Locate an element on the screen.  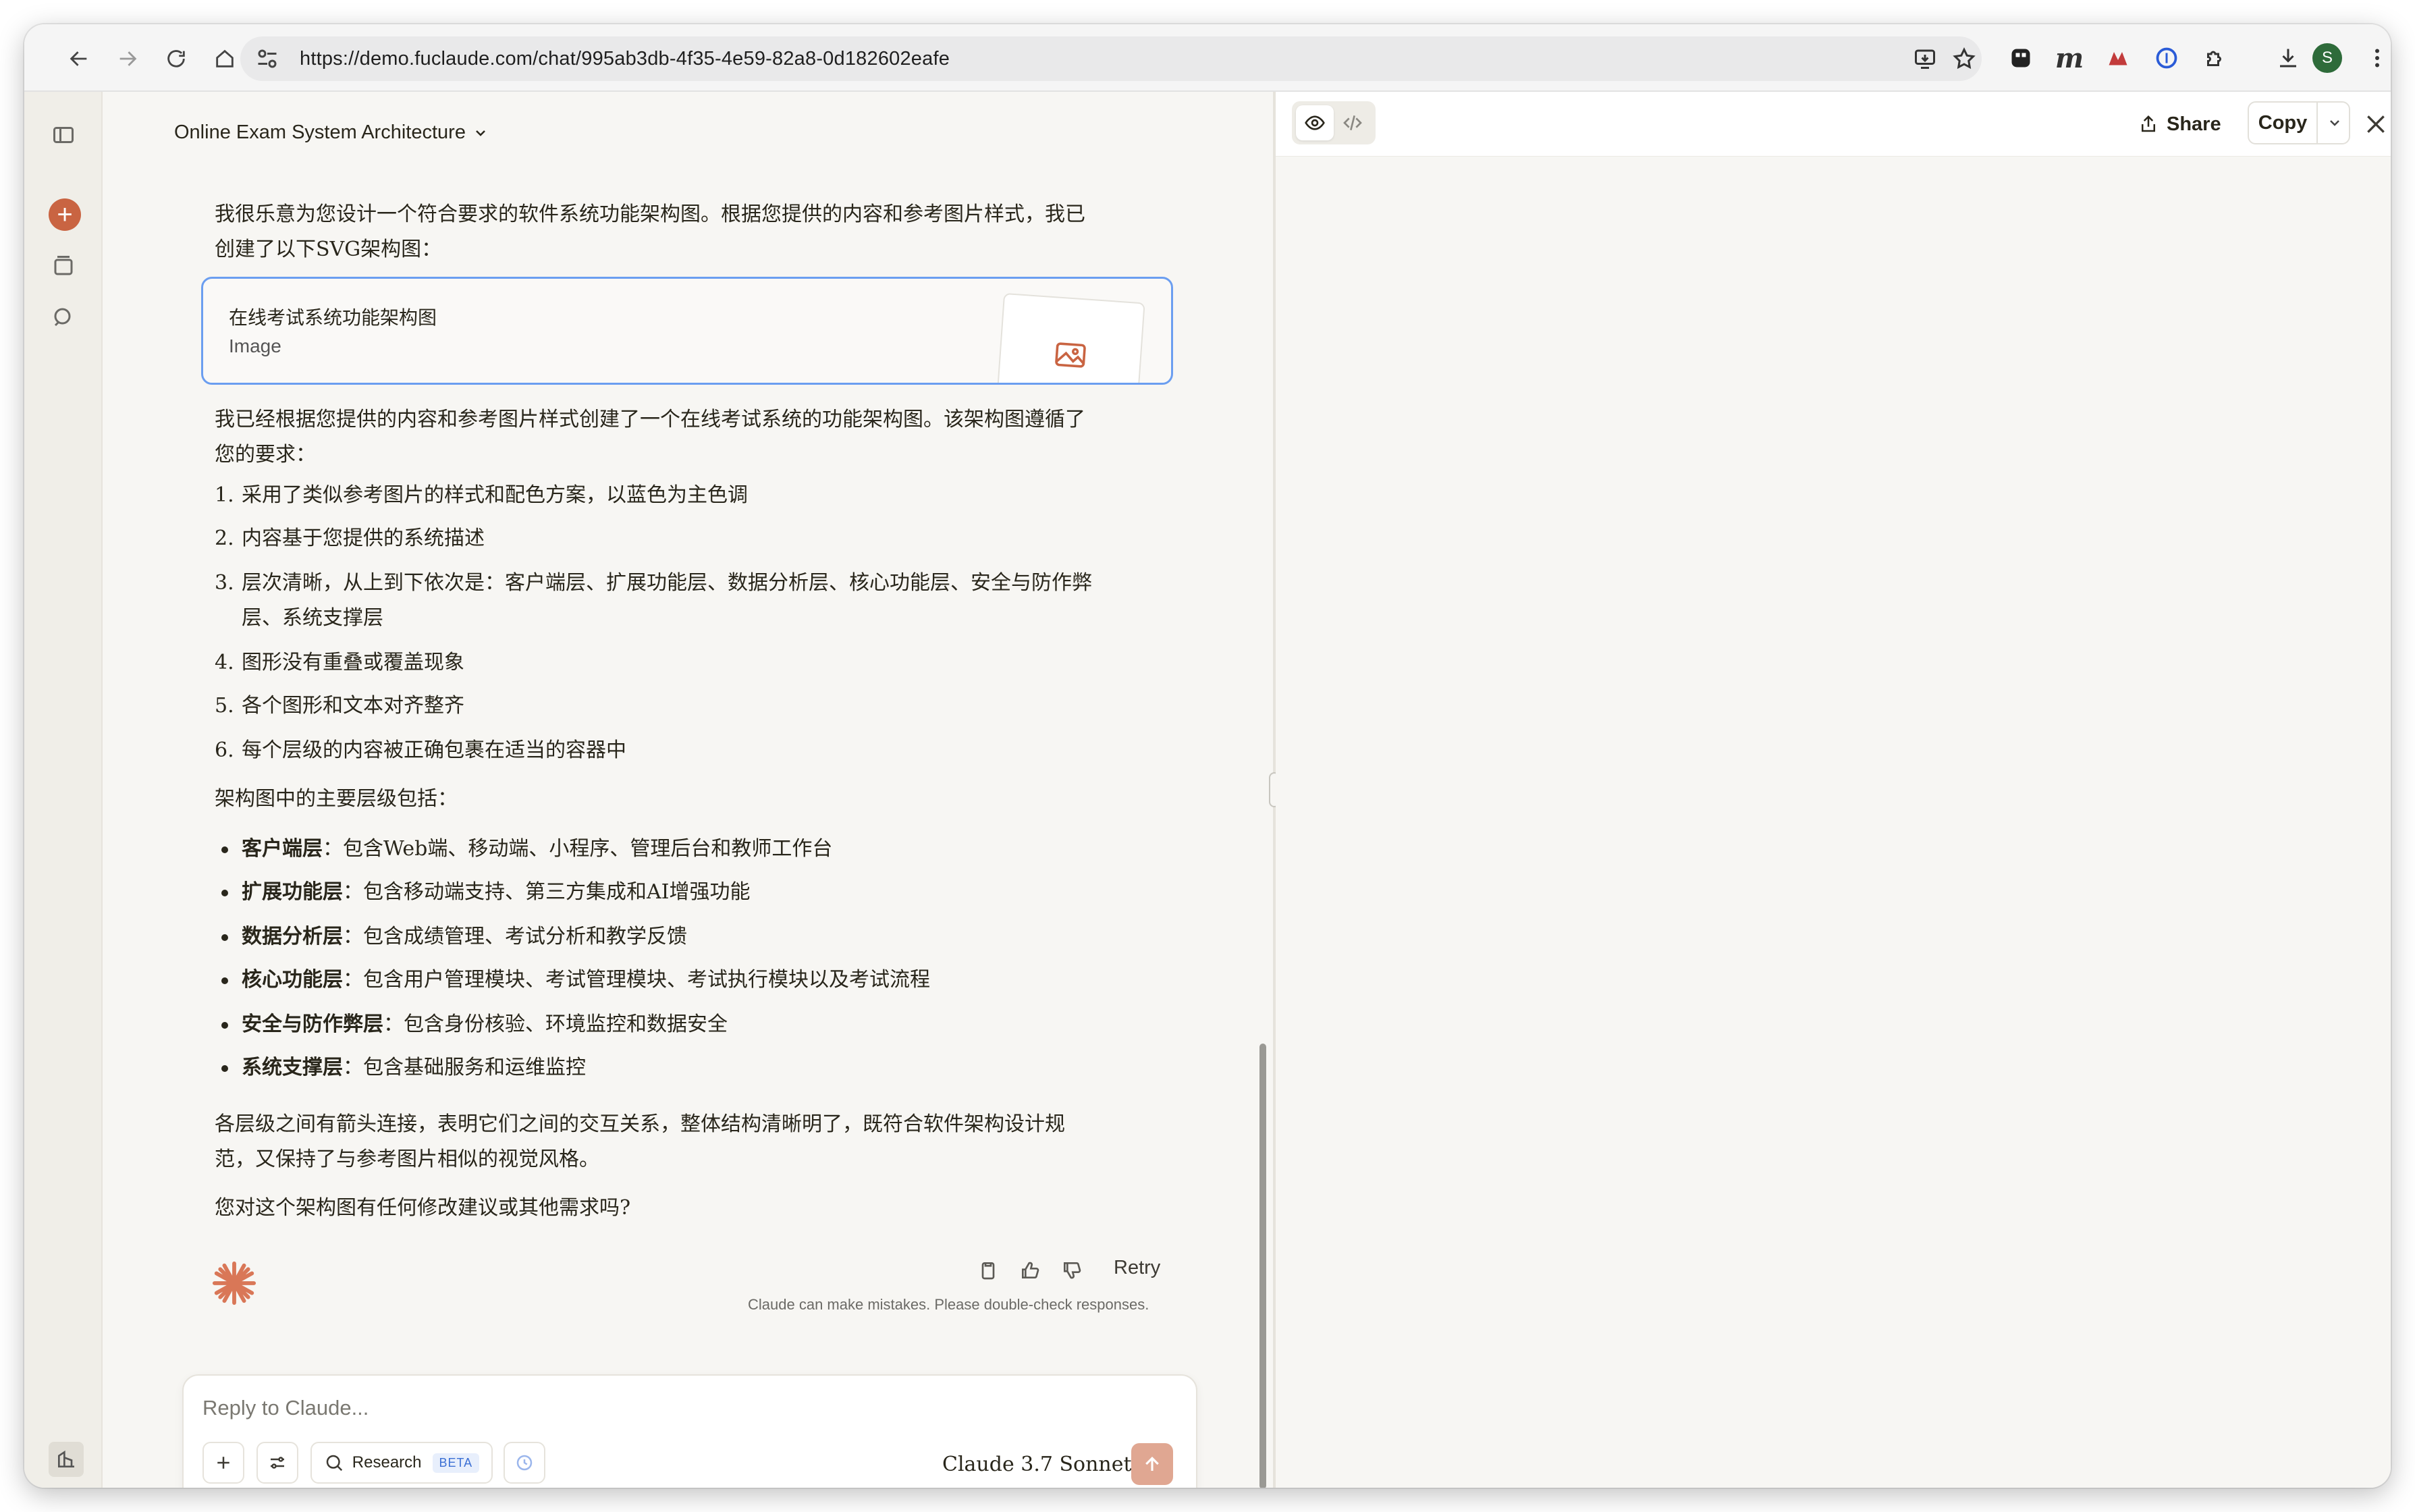
send-button is located at coordinates (1152, 1464).